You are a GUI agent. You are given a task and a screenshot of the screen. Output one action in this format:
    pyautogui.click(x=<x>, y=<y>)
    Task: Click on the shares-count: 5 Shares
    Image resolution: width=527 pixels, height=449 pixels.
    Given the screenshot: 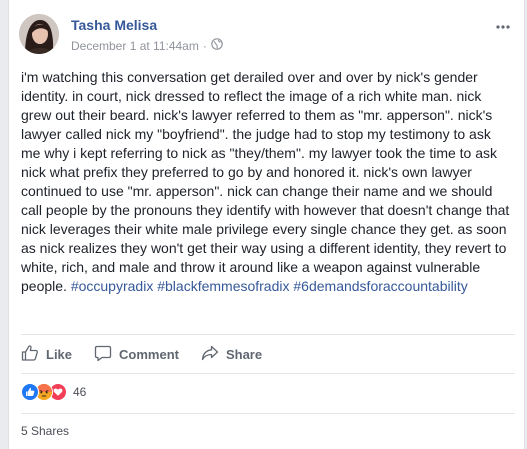 What is the action you would take?
    pyautogui.click(x=45, y=431)
    